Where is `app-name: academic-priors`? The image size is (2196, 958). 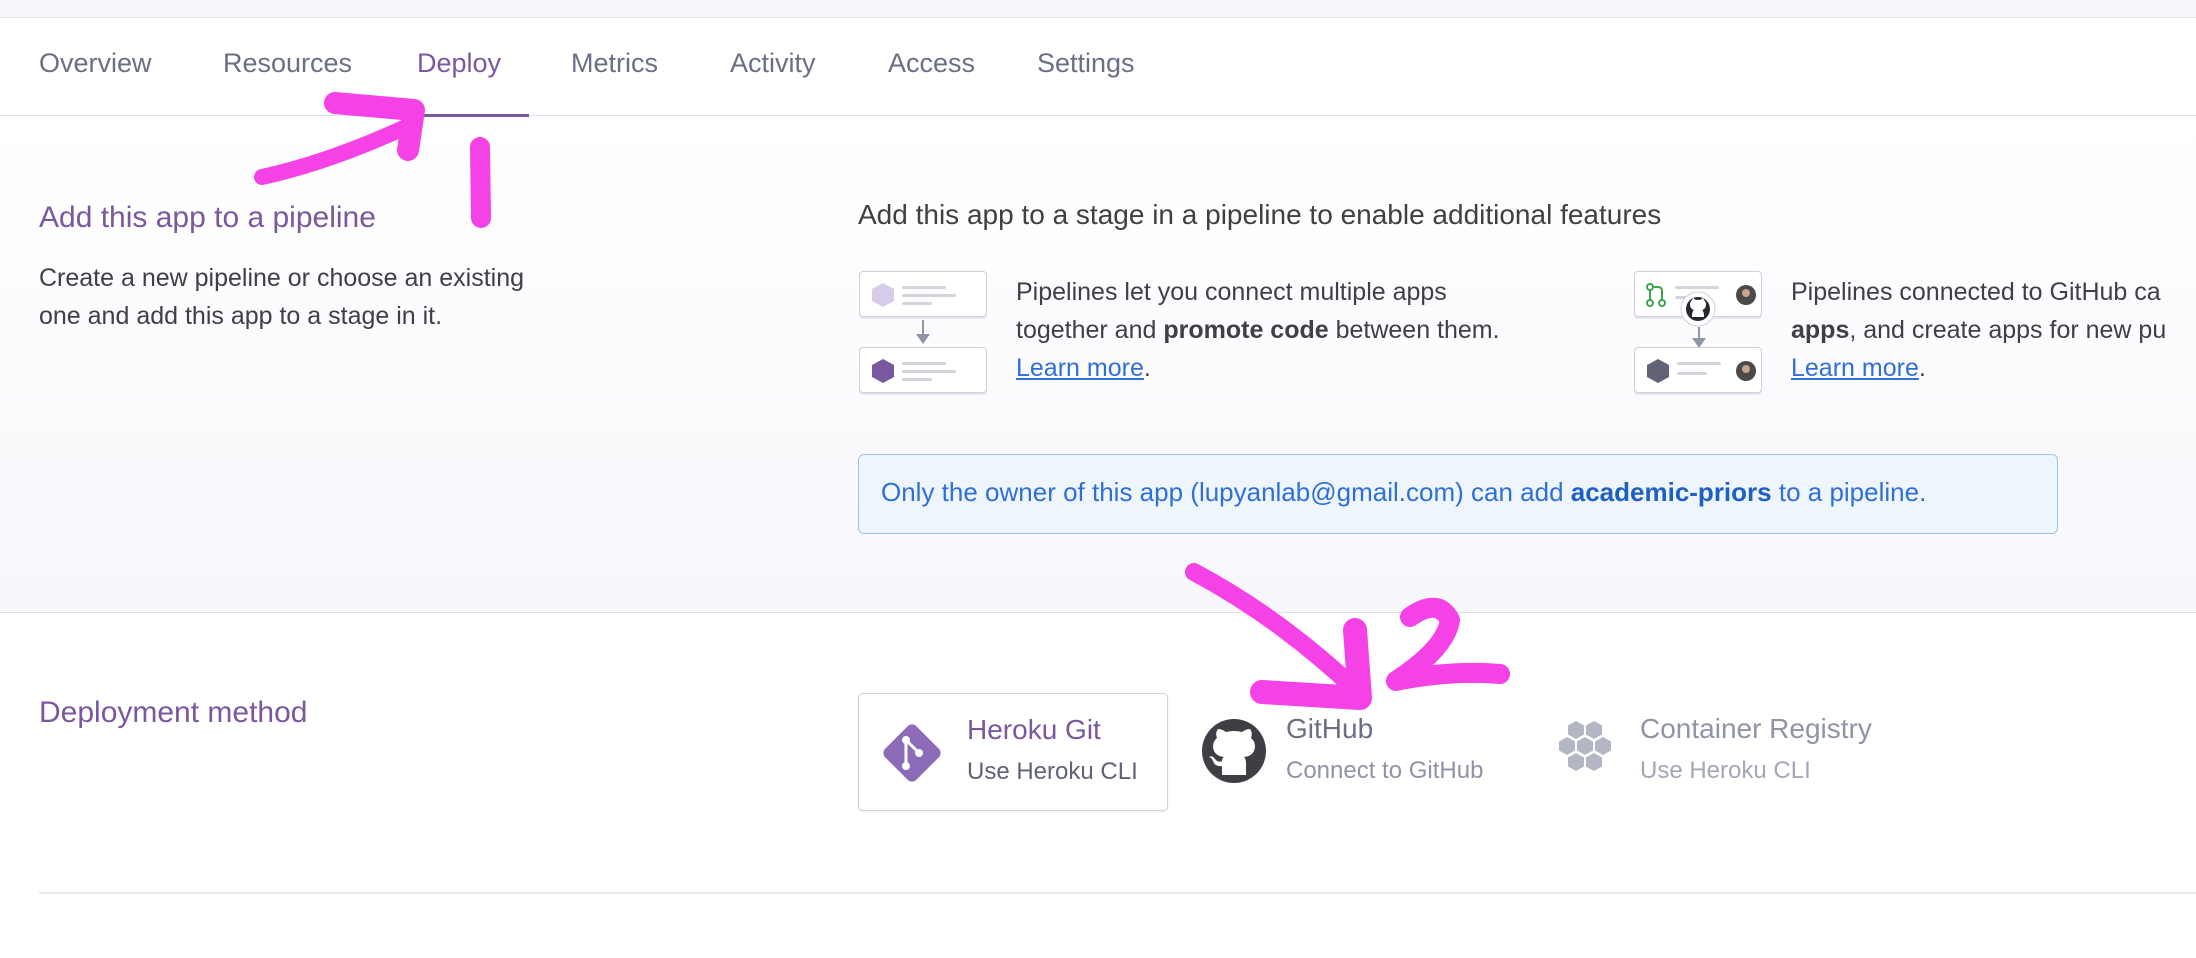
app-name: academic-priors is located at coordinates (1671, 492).